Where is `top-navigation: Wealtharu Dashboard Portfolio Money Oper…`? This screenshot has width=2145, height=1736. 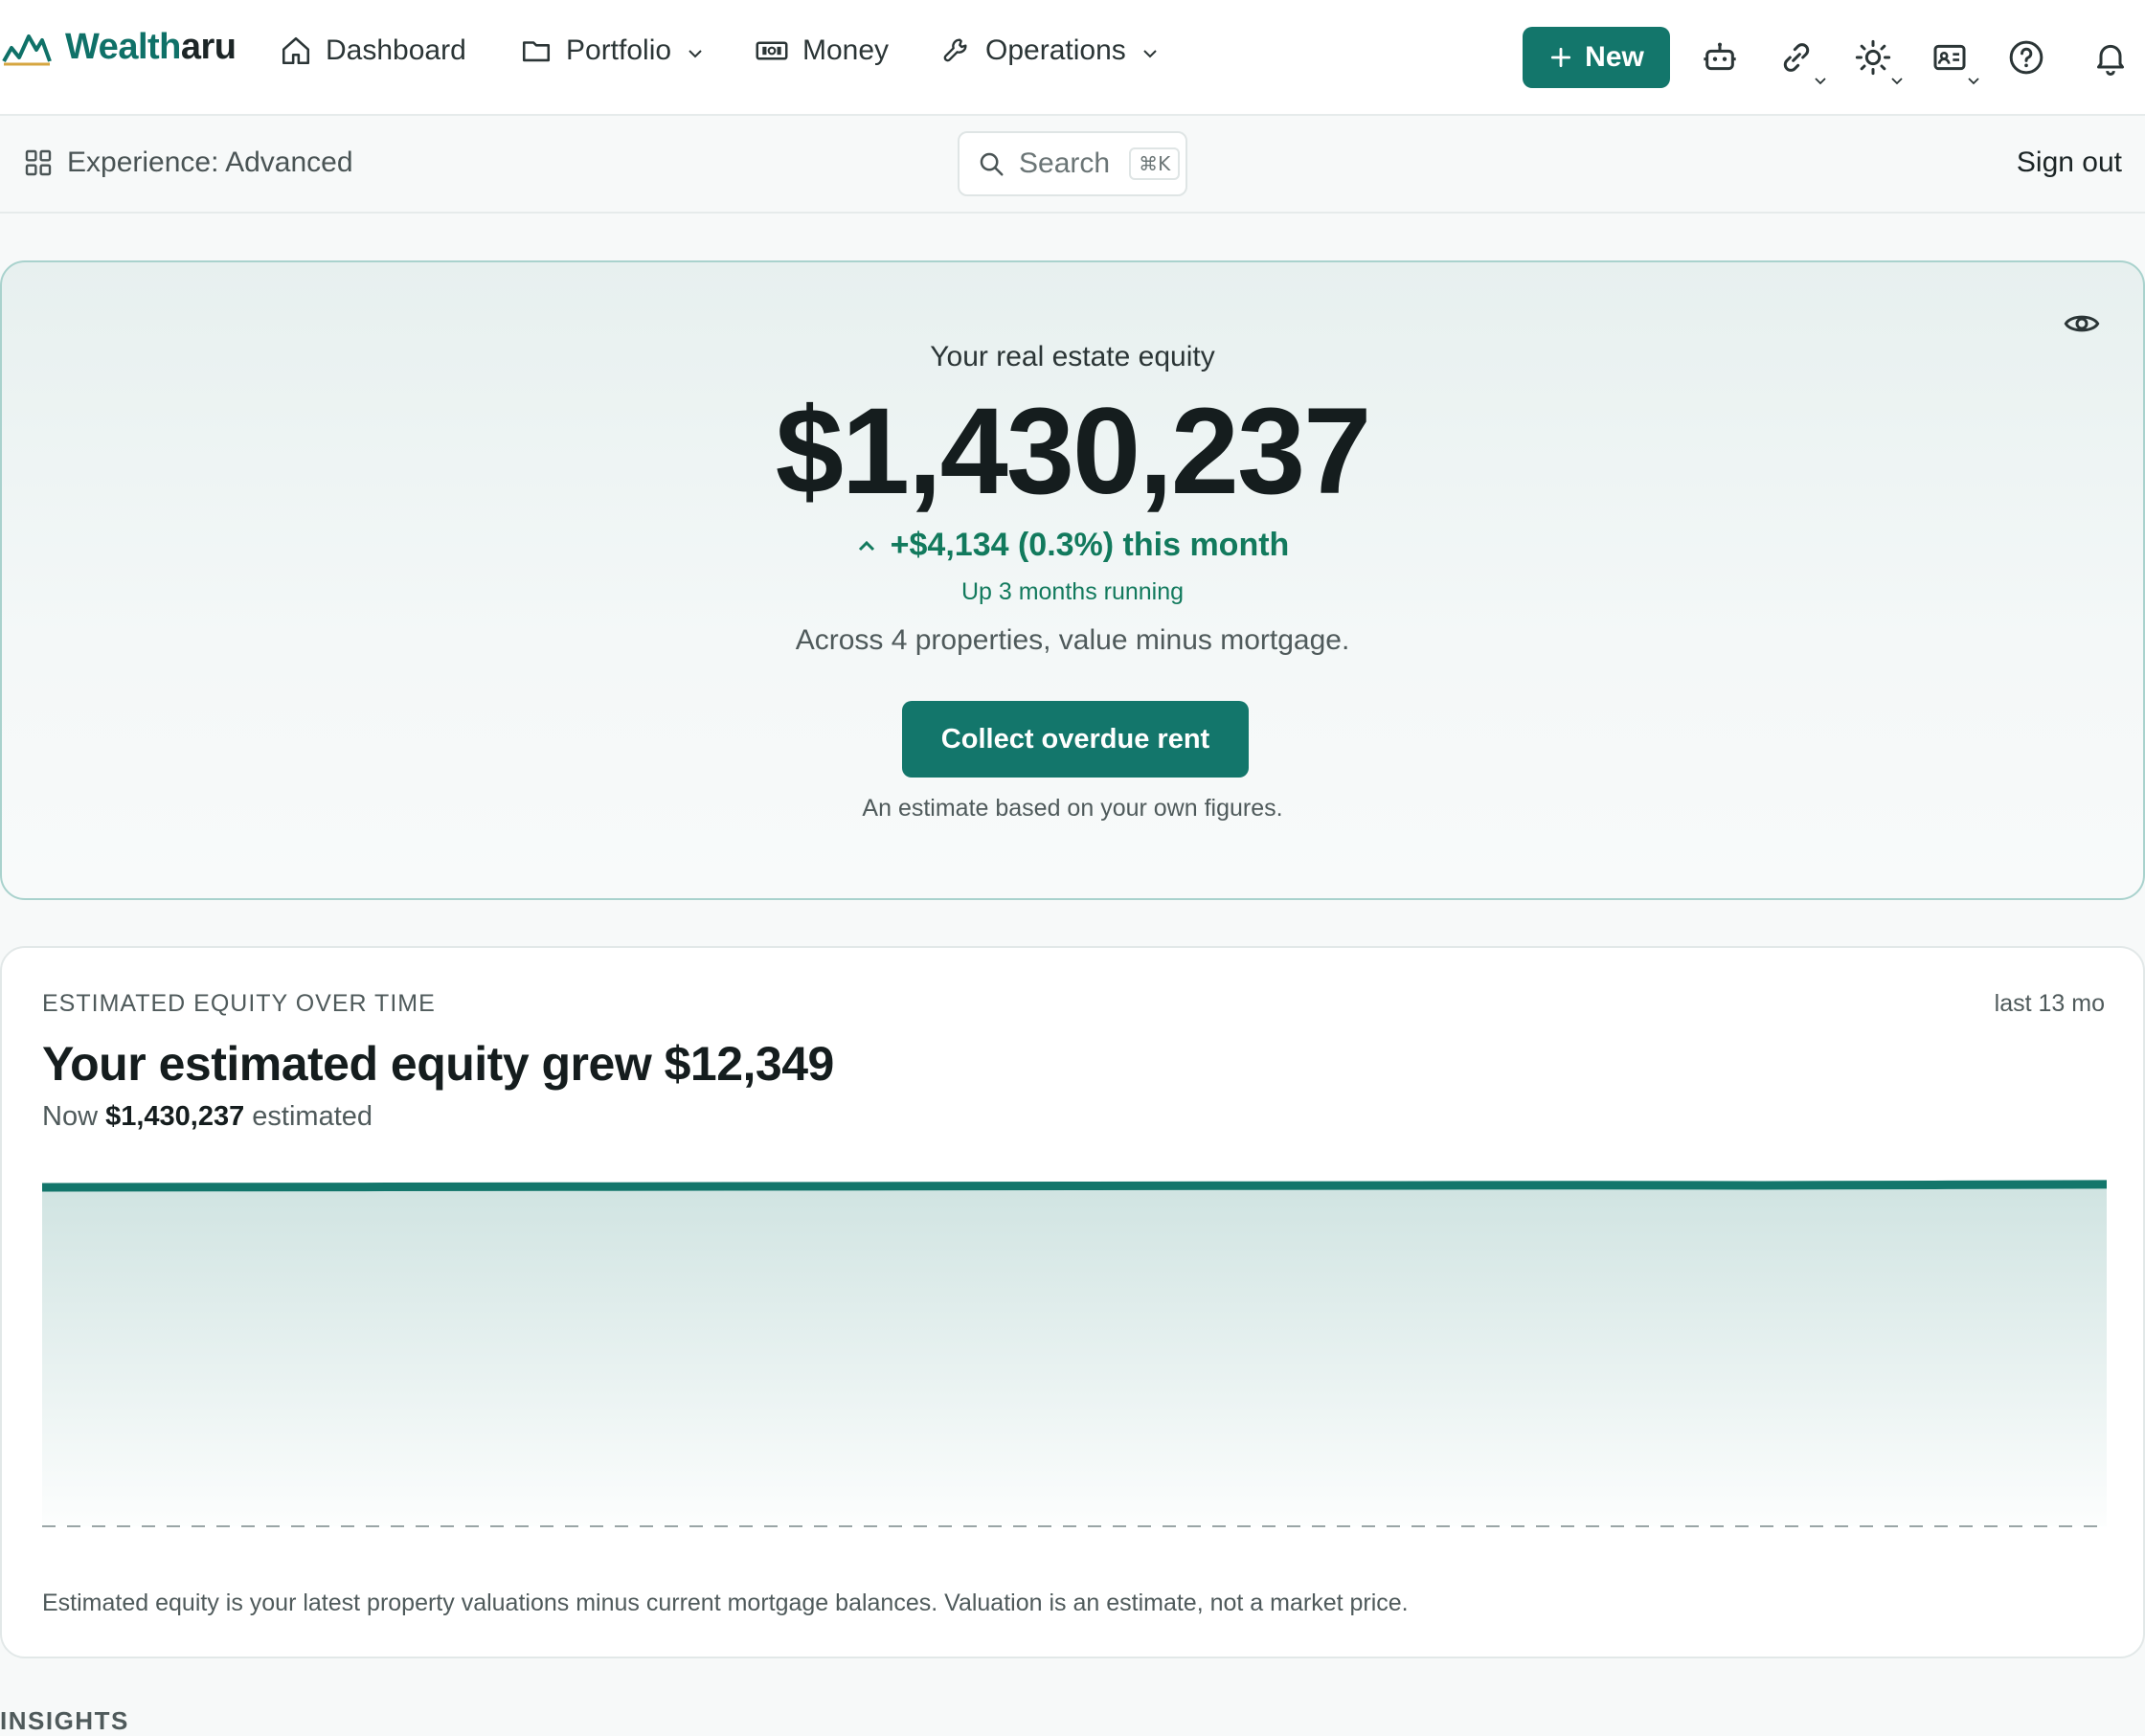 top-navigation: Wealtharu Dashboard Portfolio Money Oper… is located at coordinates (1072, 58).